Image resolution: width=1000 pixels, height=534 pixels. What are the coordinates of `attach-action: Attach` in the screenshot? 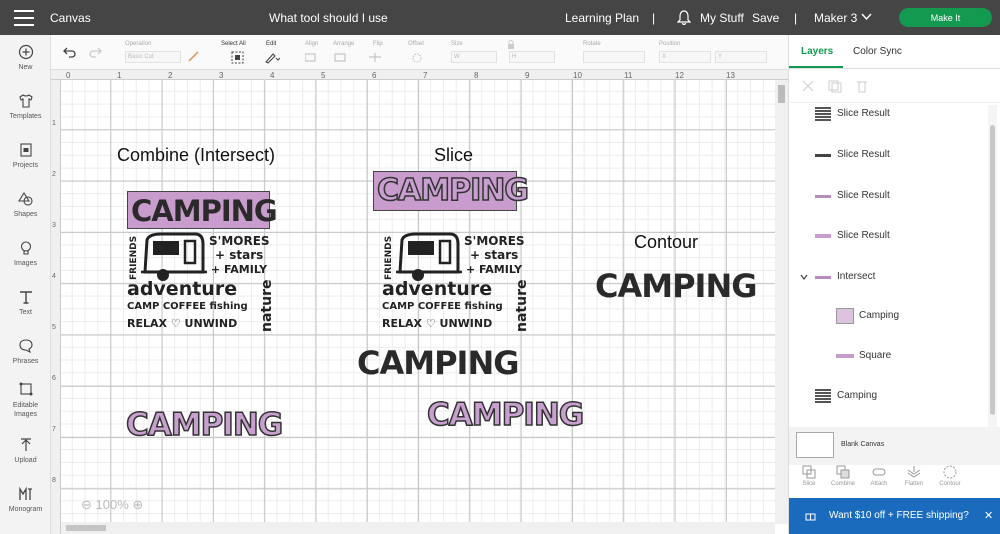 It's located at (879, 476).